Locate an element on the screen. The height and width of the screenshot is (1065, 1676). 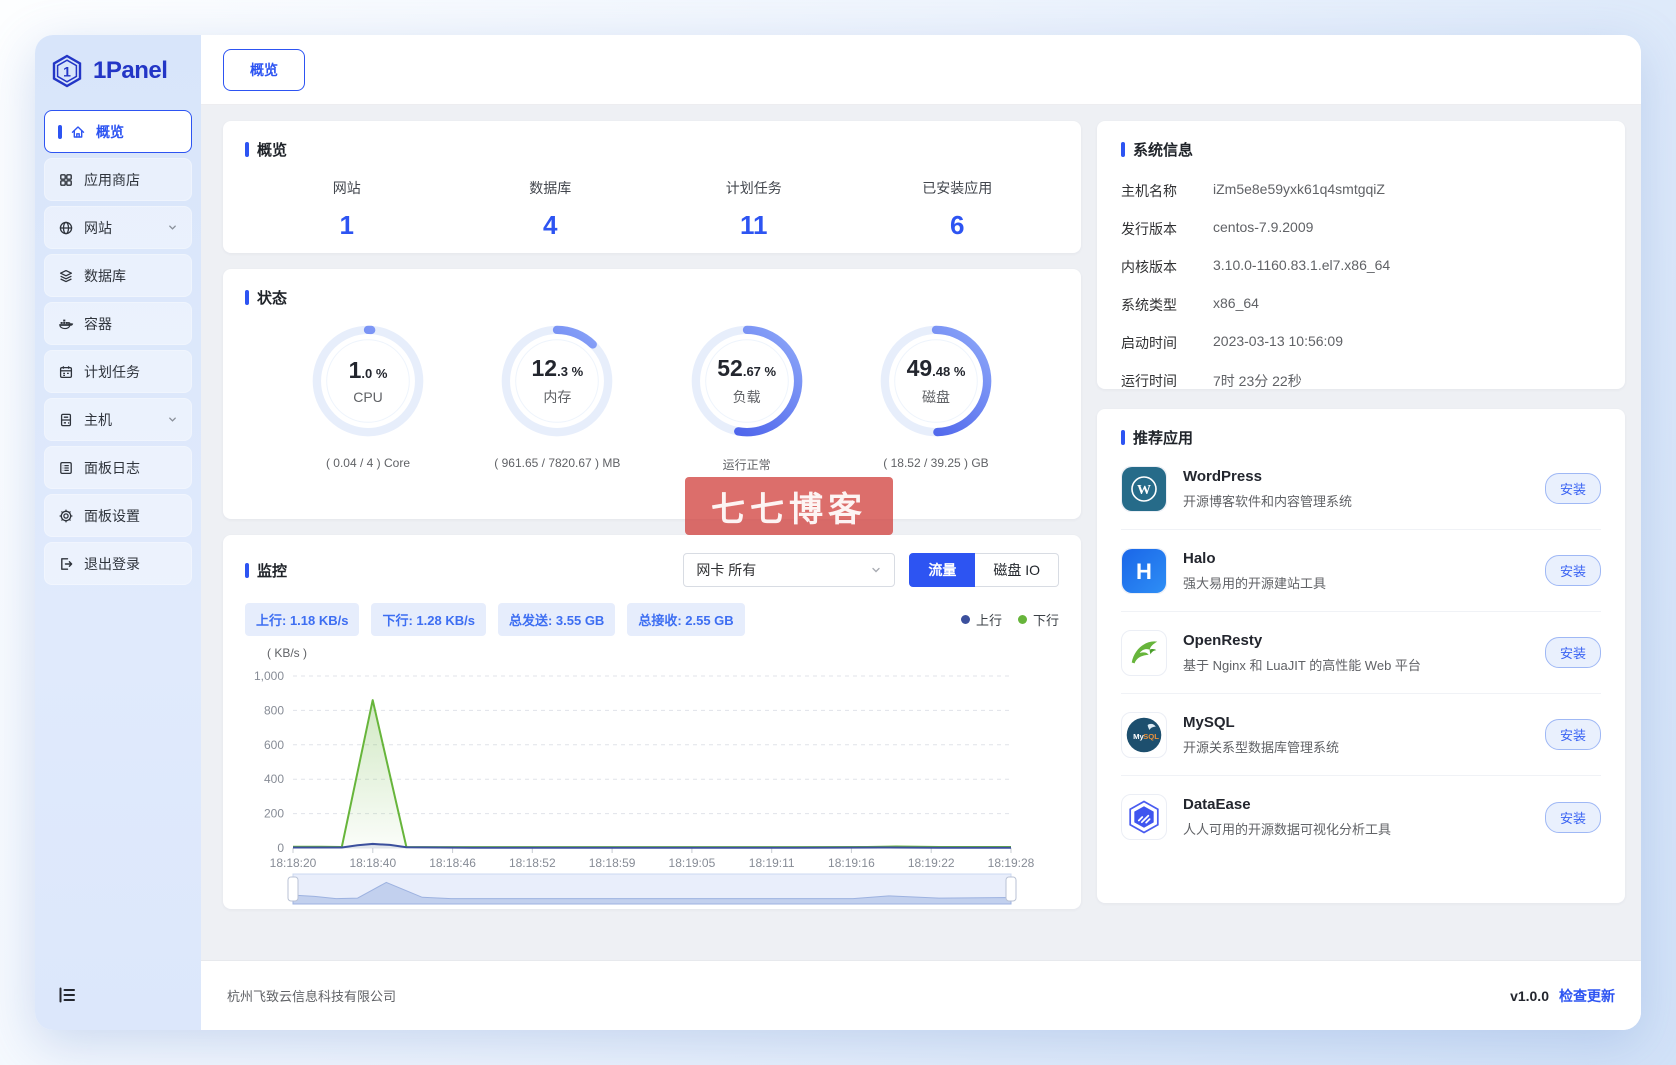
halo-icon: H is located at coordinates (1144, 570).